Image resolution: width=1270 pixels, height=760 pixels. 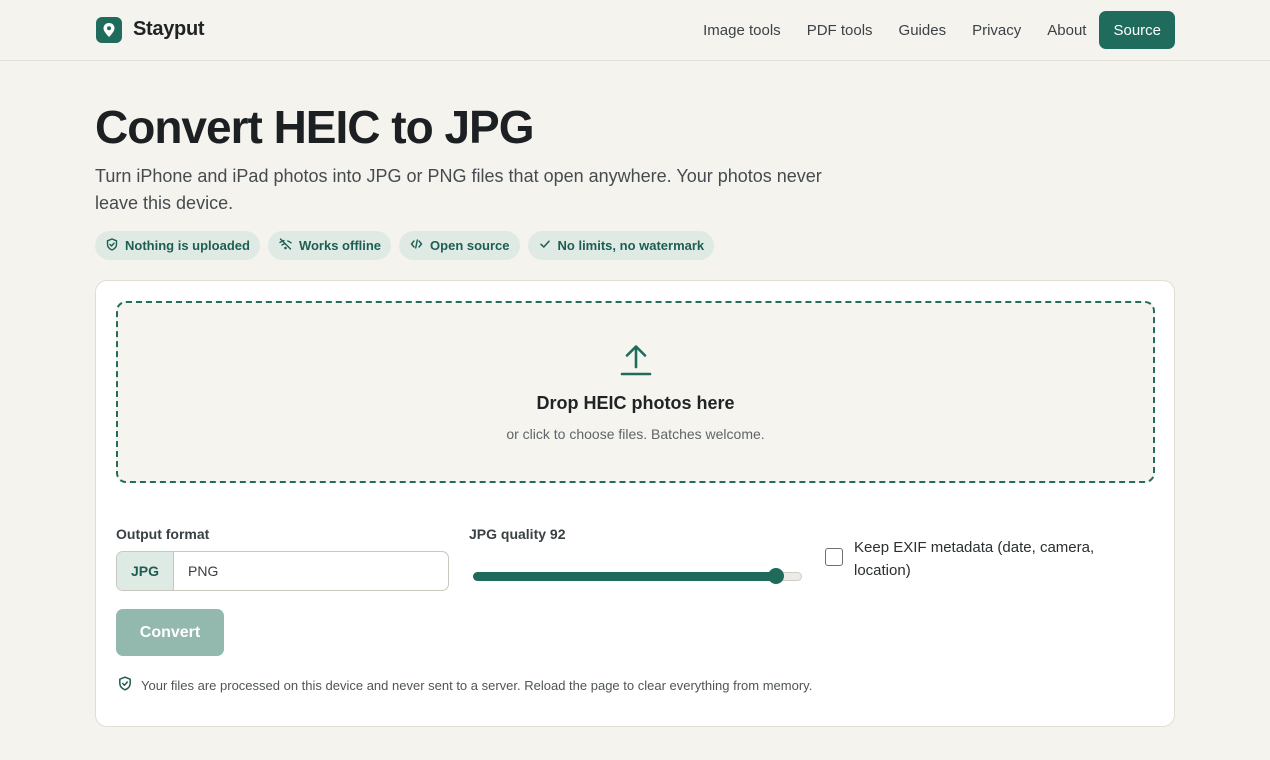 I want to click on wifi-off-icon, so click(x=285, y=245).